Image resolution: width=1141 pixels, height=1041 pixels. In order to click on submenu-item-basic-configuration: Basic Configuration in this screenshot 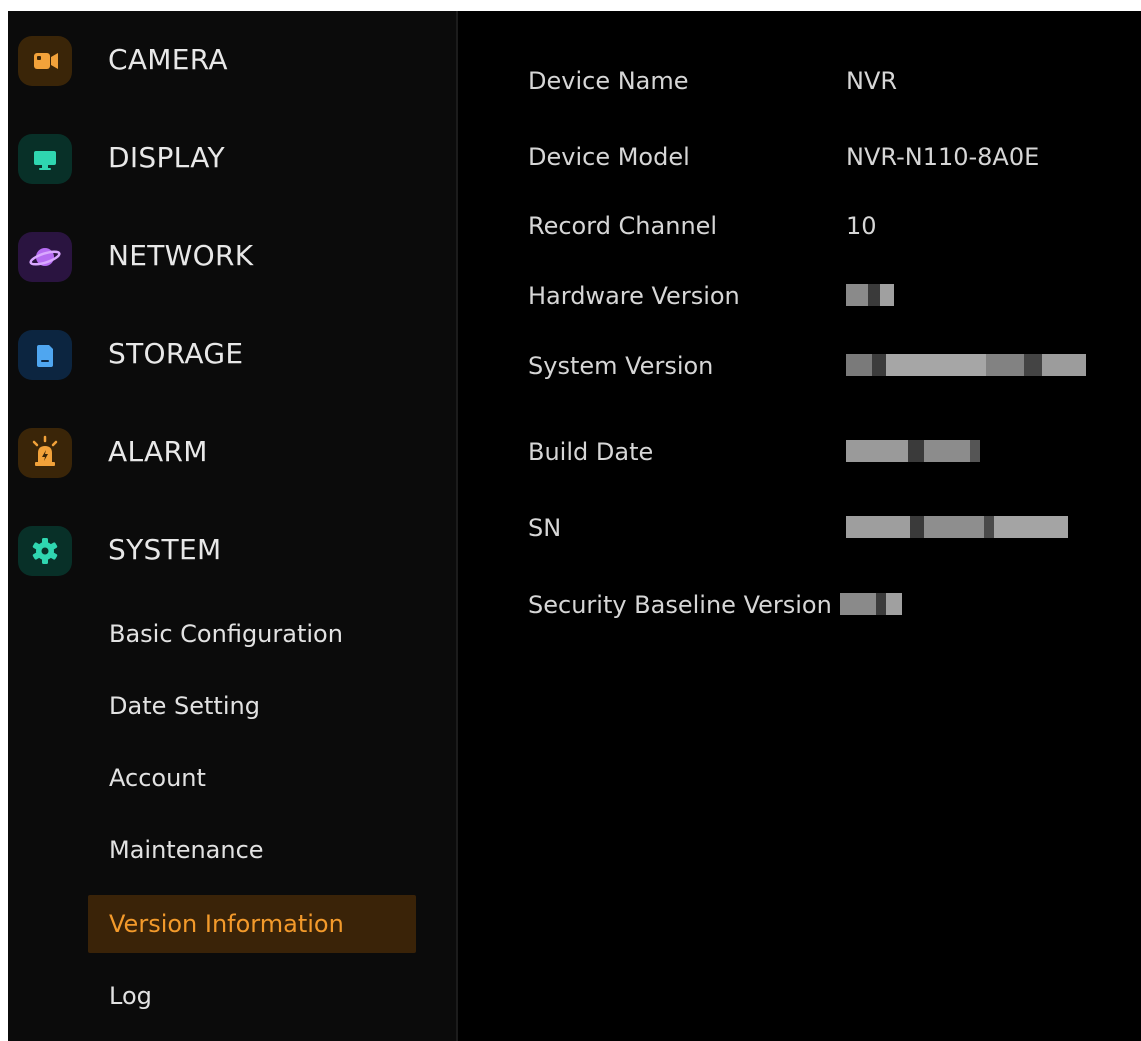, I will do `click(252, 634)`.